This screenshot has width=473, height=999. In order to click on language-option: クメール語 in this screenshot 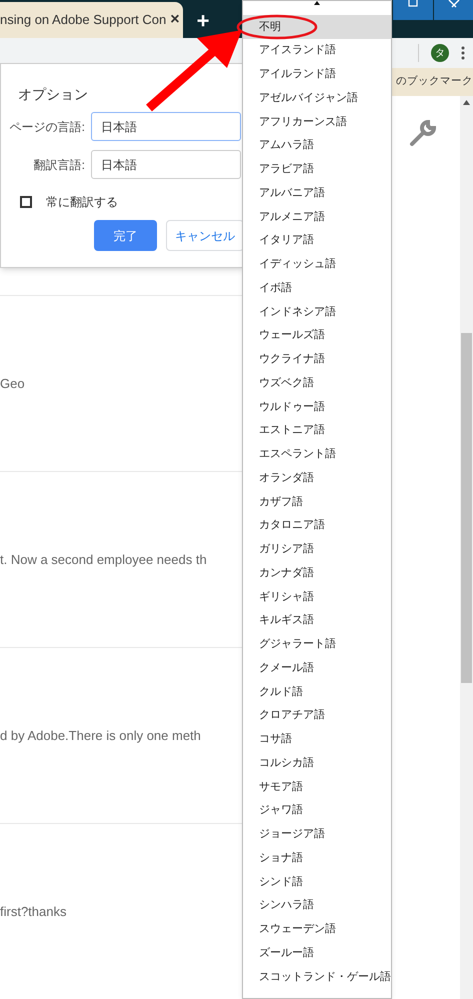, I will do `click(317, 668)`.